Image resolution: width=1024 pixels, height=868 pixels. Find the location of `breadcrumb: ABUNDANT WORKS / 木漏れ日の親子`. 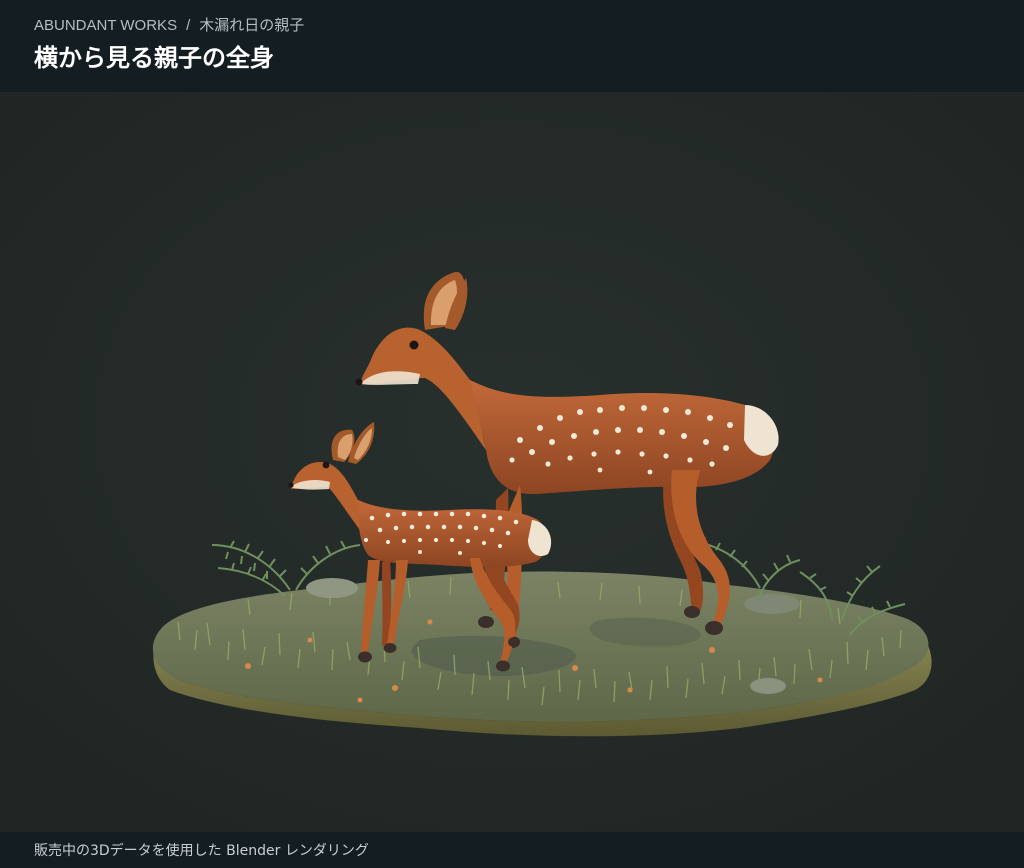

breadcrumb: ABUNDANT WORKS / 木漏れ日の親子 is located at coordinates (169, 24).